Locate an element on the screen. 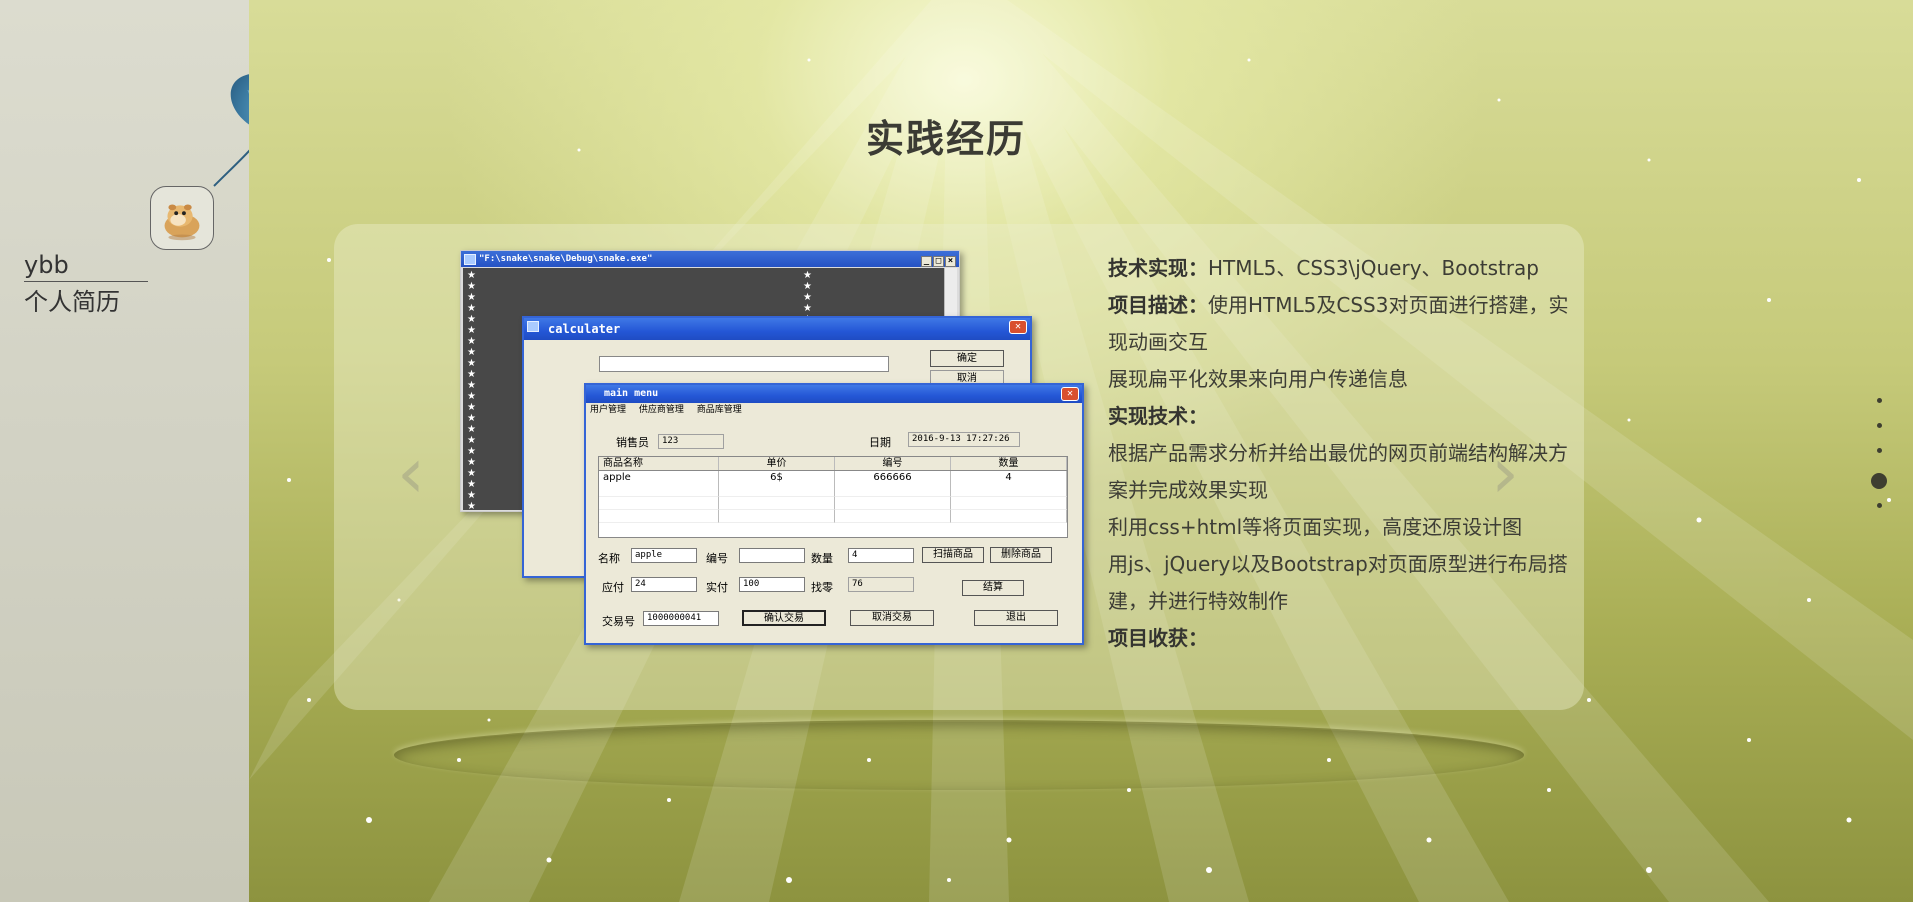 This screenshot has width=1913, height=902. table-cell: 6$ is located at coordinates (777, 477).